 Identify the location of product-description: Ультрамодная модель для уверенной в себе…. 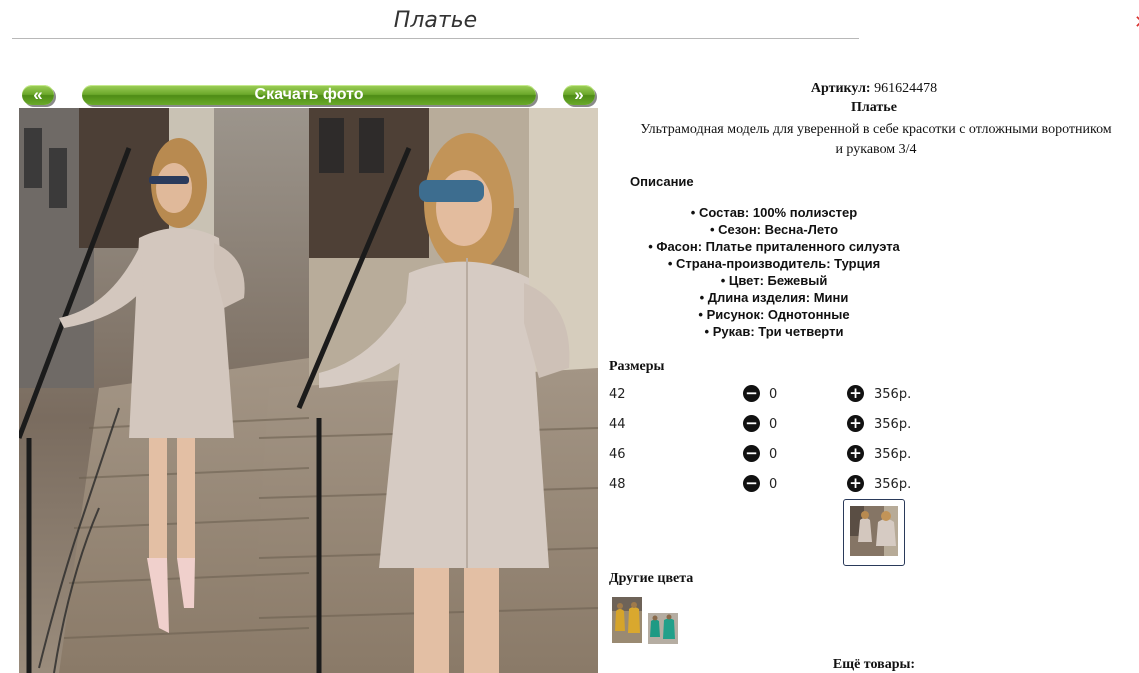
(876, 139).